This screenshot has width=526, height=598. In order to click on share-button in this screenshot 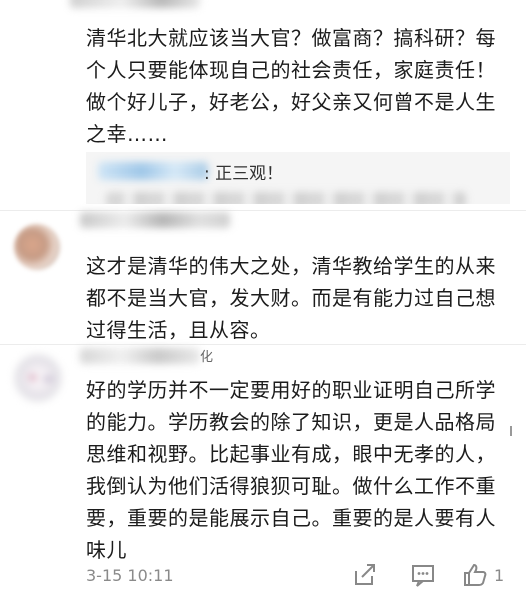, I will do `click(365, 575)`.